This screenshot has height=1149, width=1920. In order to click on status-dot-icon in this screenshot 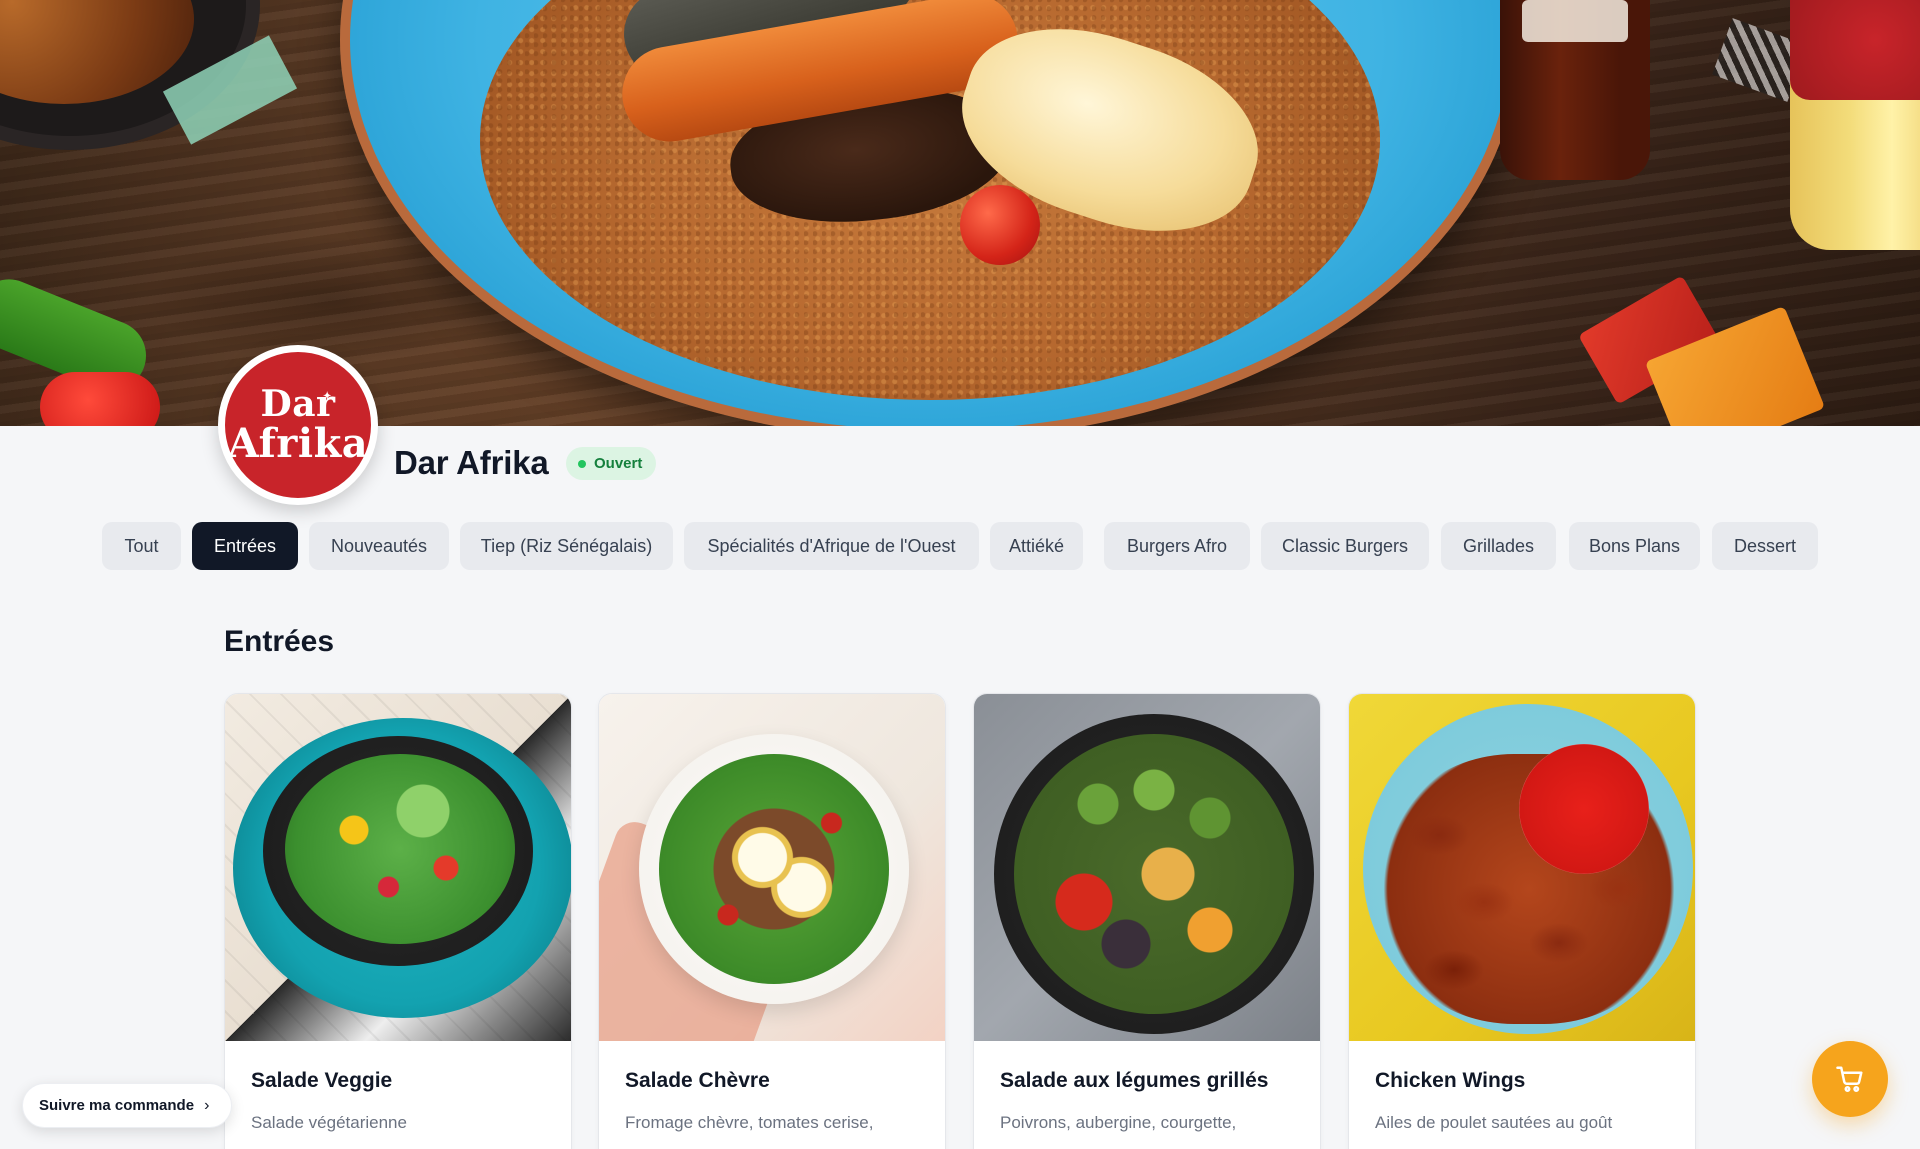, I will do `click(582, 463)`.